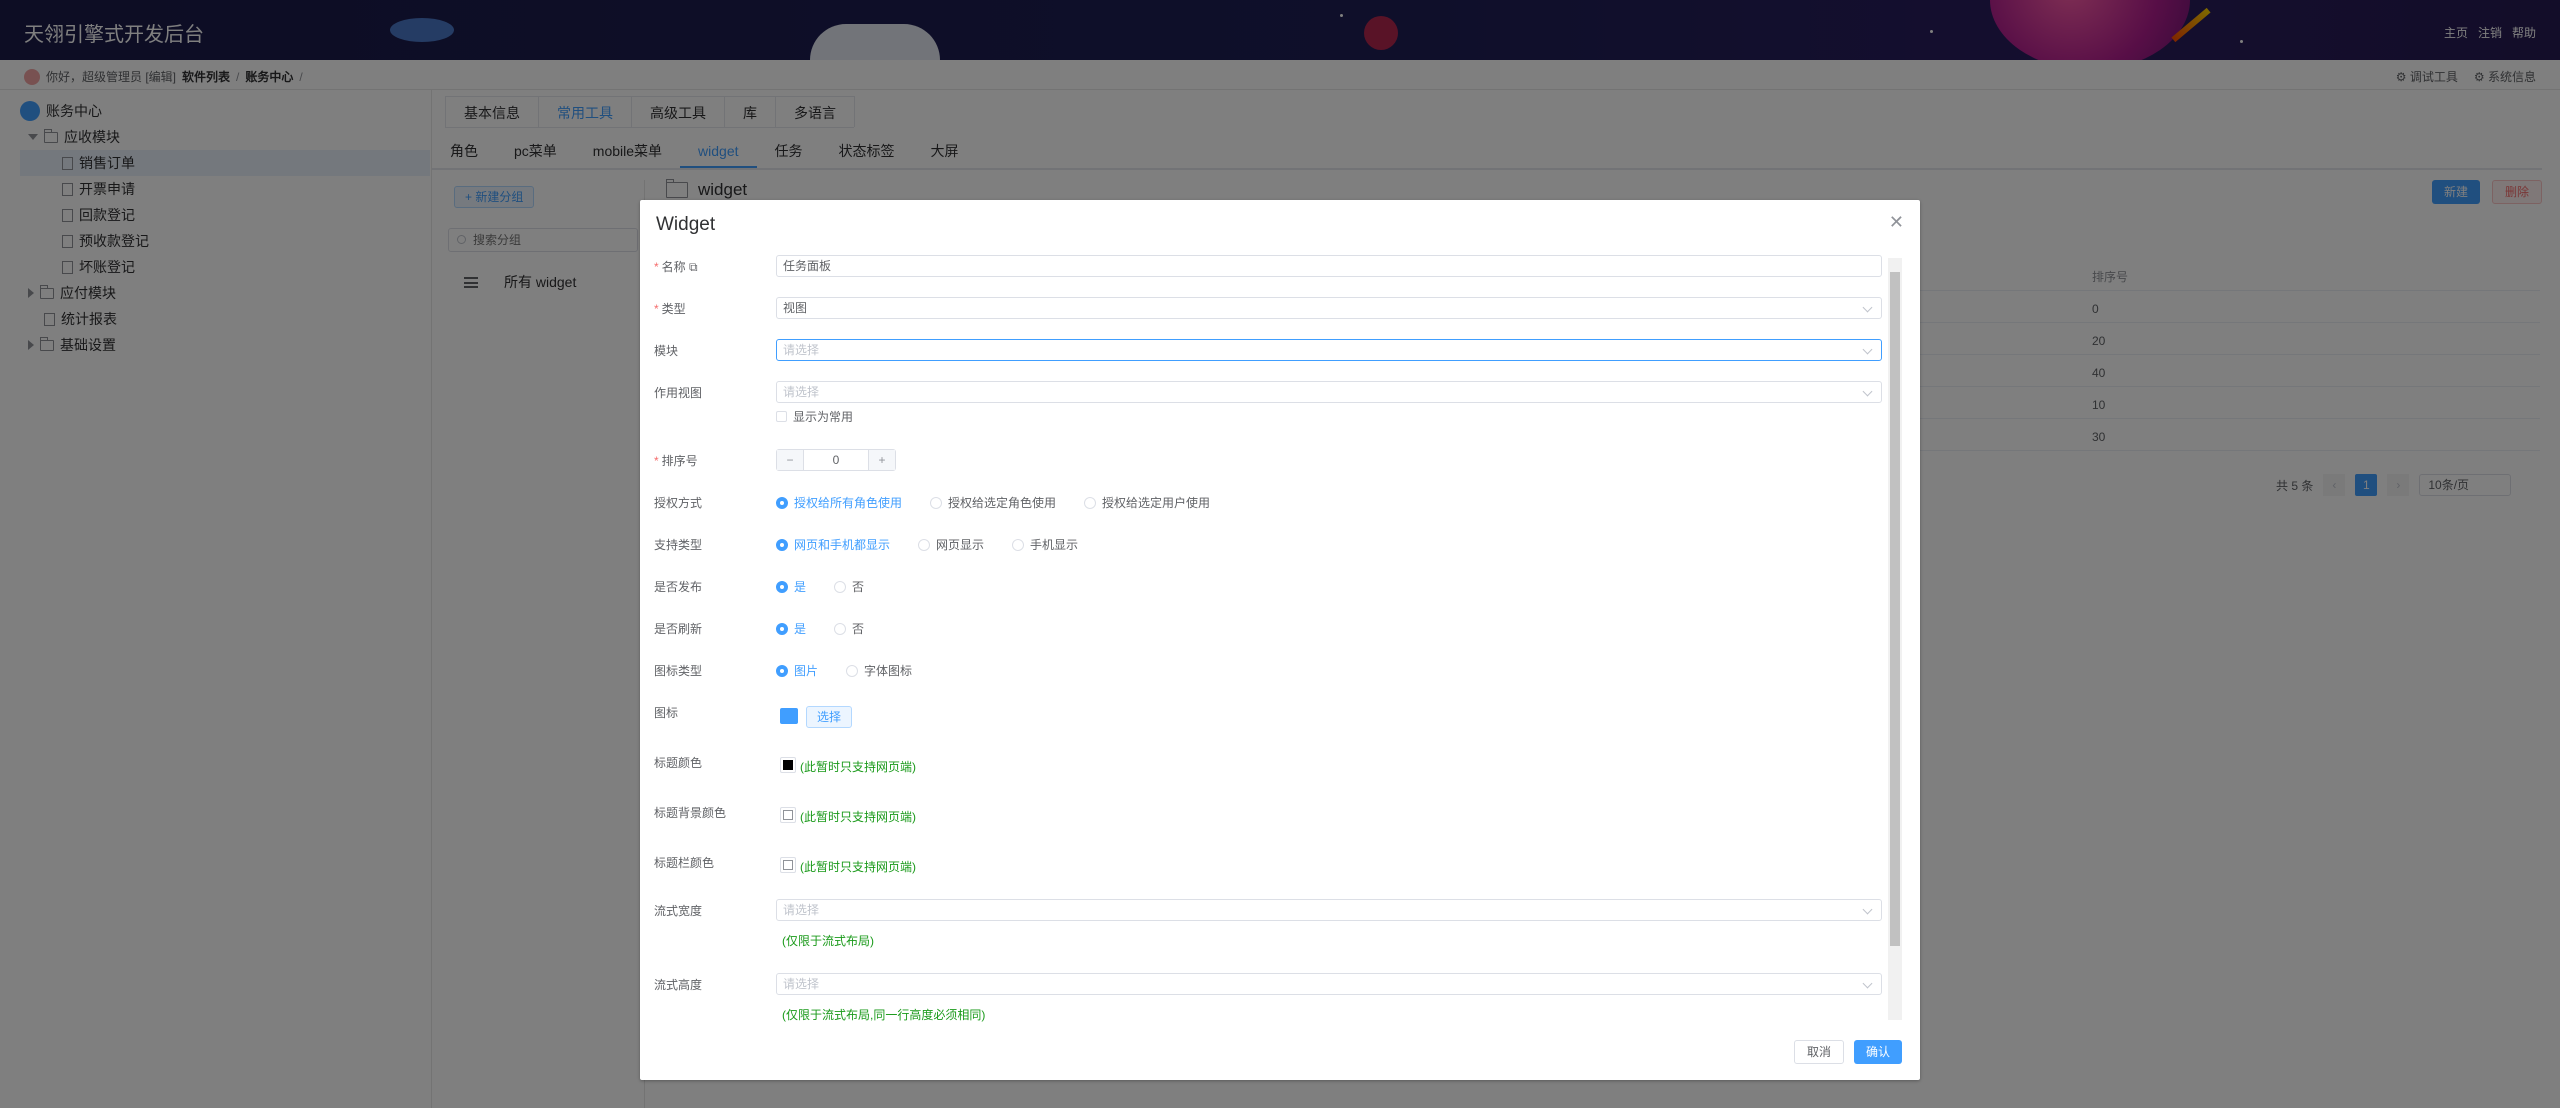 Image resolution: width=2560 pixels, height=1108 pixels. Describe the element at coordinates (1156, 503) in the screenshot. I see `radio-label: 授权给选定用户使用` at that location.